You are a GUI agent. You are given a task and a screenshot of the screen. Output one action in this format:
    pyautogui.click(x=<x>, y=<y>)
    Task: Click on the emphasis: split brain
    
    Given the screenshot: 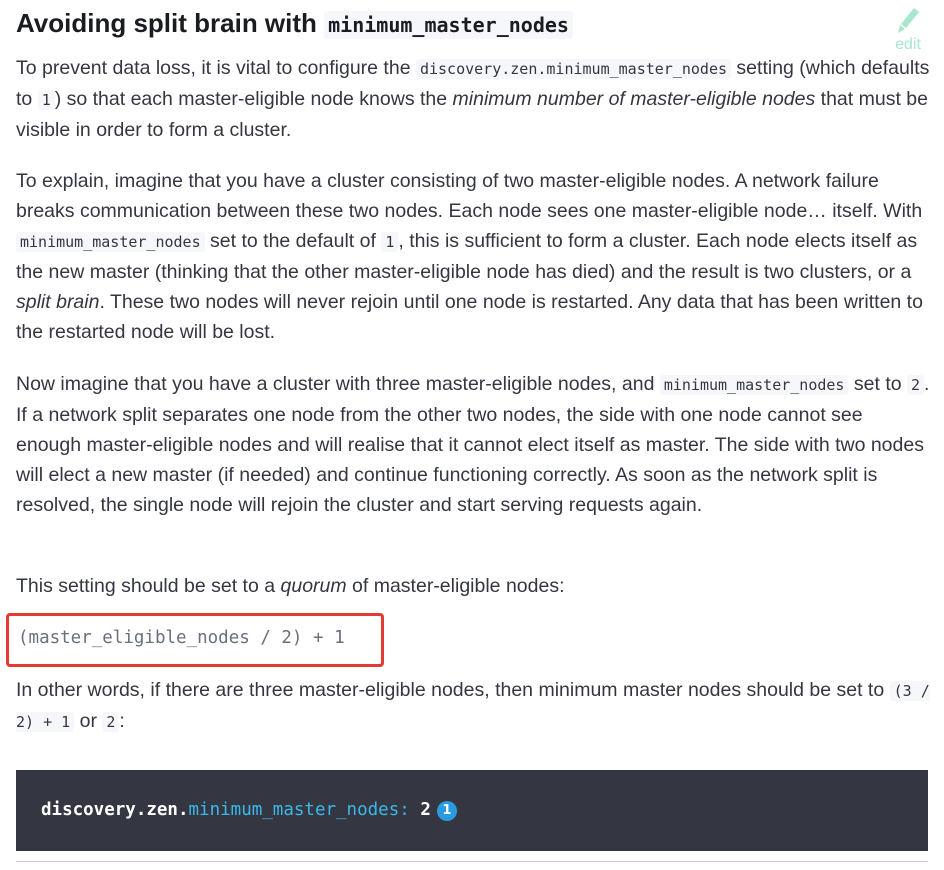 What is the action you would take?
    pyautogui.click(x=58, y=302)
    